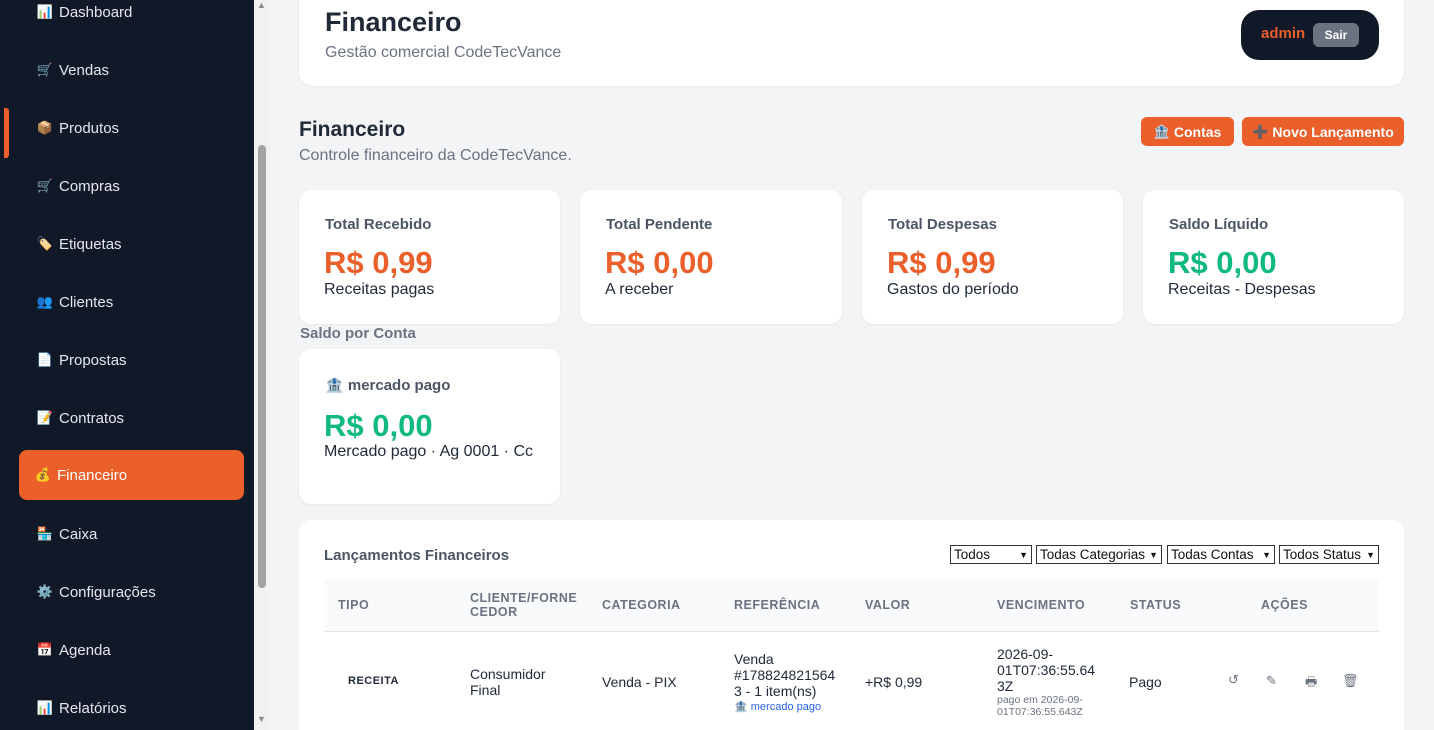 The image size is (1434, 730). What do you see at coordinates (641, 605) in the screenshot?
I see `column-header-categoria: CATEGORIA` at bounding box center [641, 605].